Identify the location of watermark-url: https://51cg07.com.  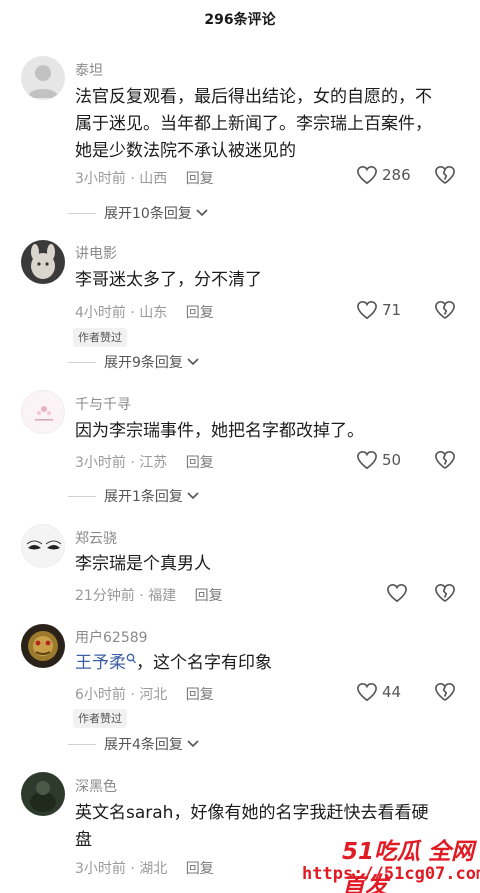
(391, 874).